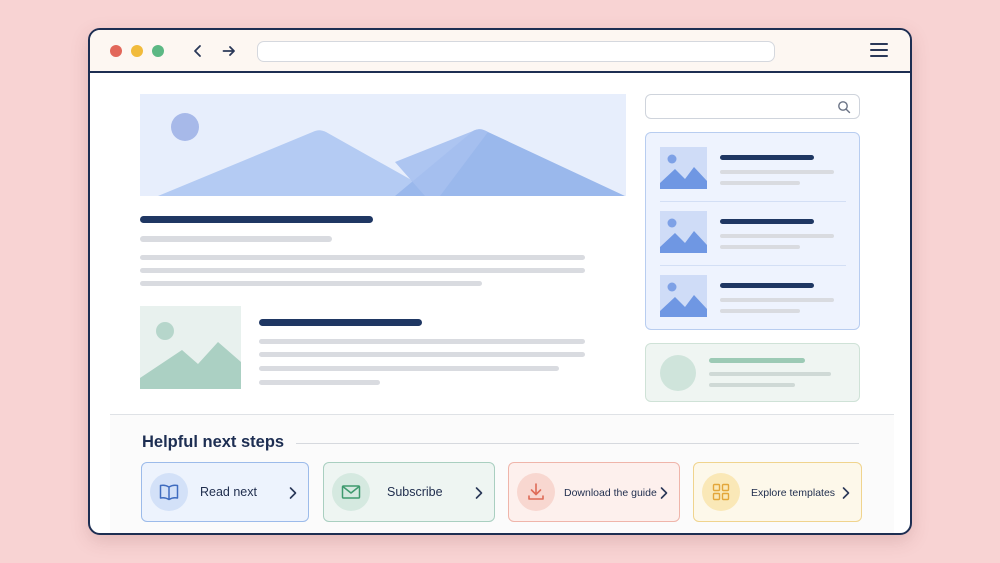 This screenshot has width=1000, height=563. Describe the element at coordinates (793, 493) in the screenshot. I see `explore-templates-label: Explore templates` at that location.